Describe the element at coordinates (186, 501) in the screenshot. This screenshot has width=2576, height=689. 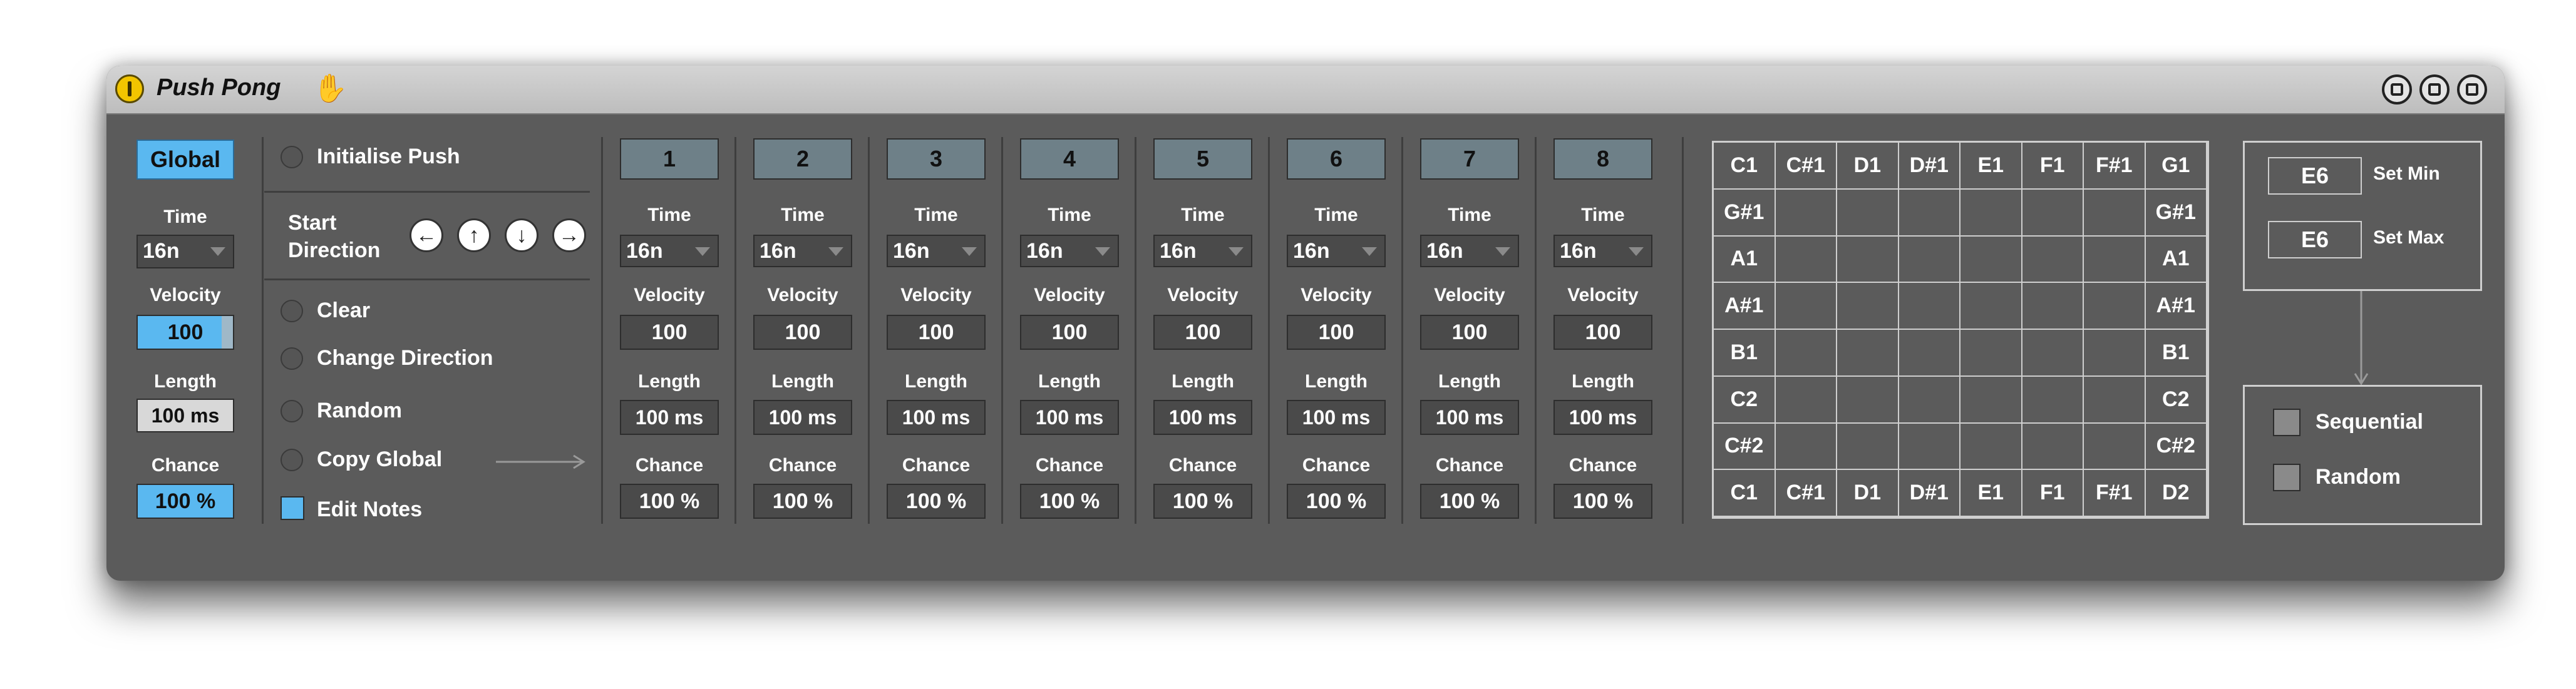
I see `global-chance-slider: 100 %` at that location.